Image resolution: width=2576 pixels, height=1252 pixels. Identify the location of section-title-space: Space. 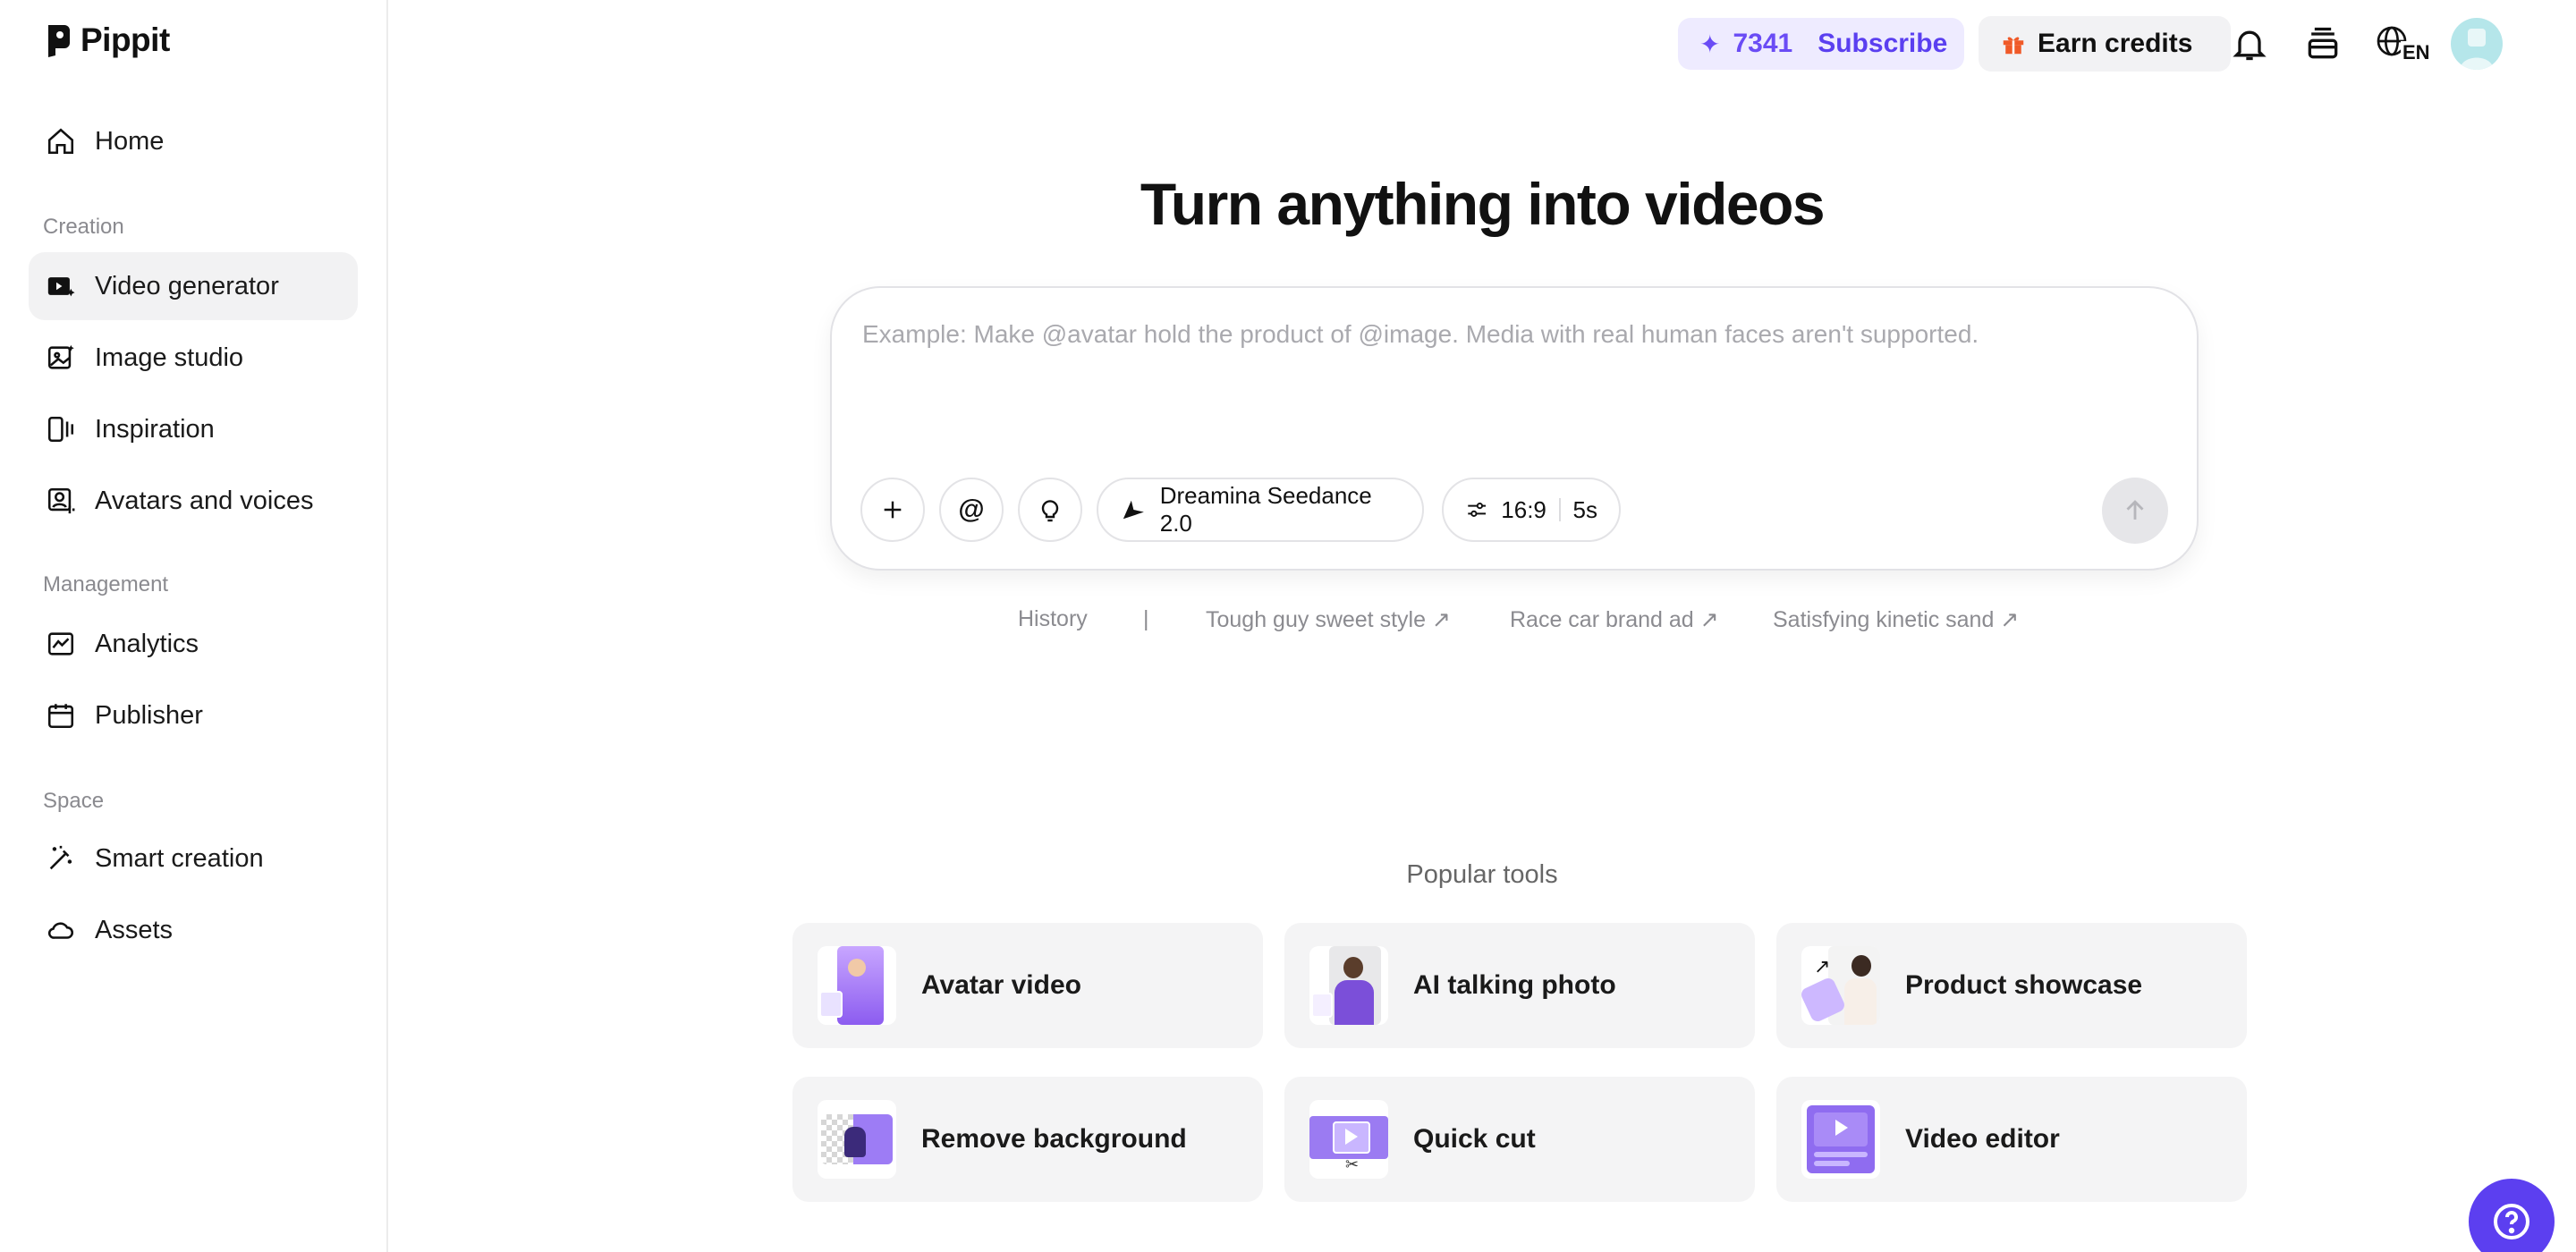
(74, 801).